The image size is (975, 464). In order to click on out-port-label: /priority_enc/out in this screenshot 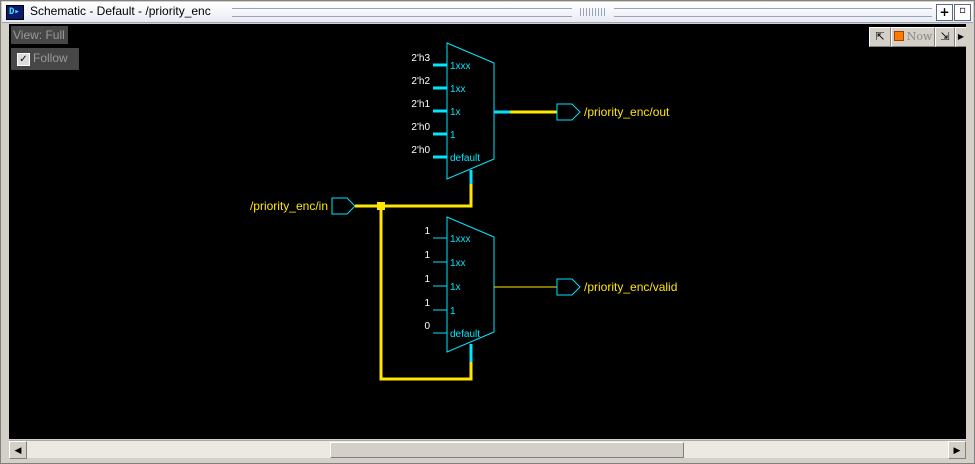, I will do `click(627, 112)`.